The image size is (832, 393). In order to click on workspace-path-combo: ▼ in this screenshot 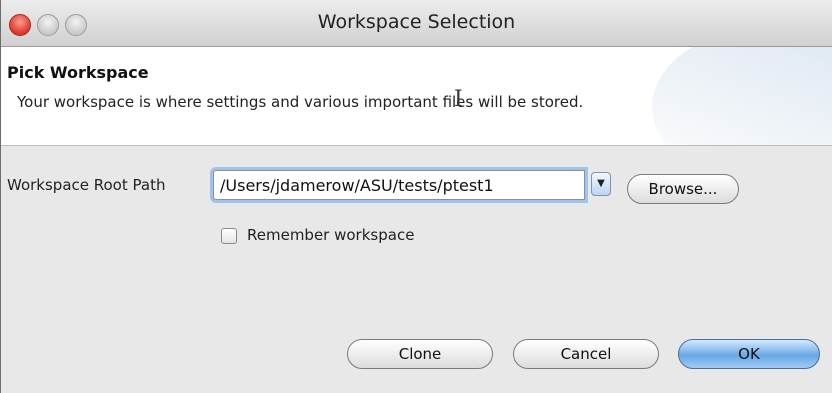, I will do `click(412, 185)`.